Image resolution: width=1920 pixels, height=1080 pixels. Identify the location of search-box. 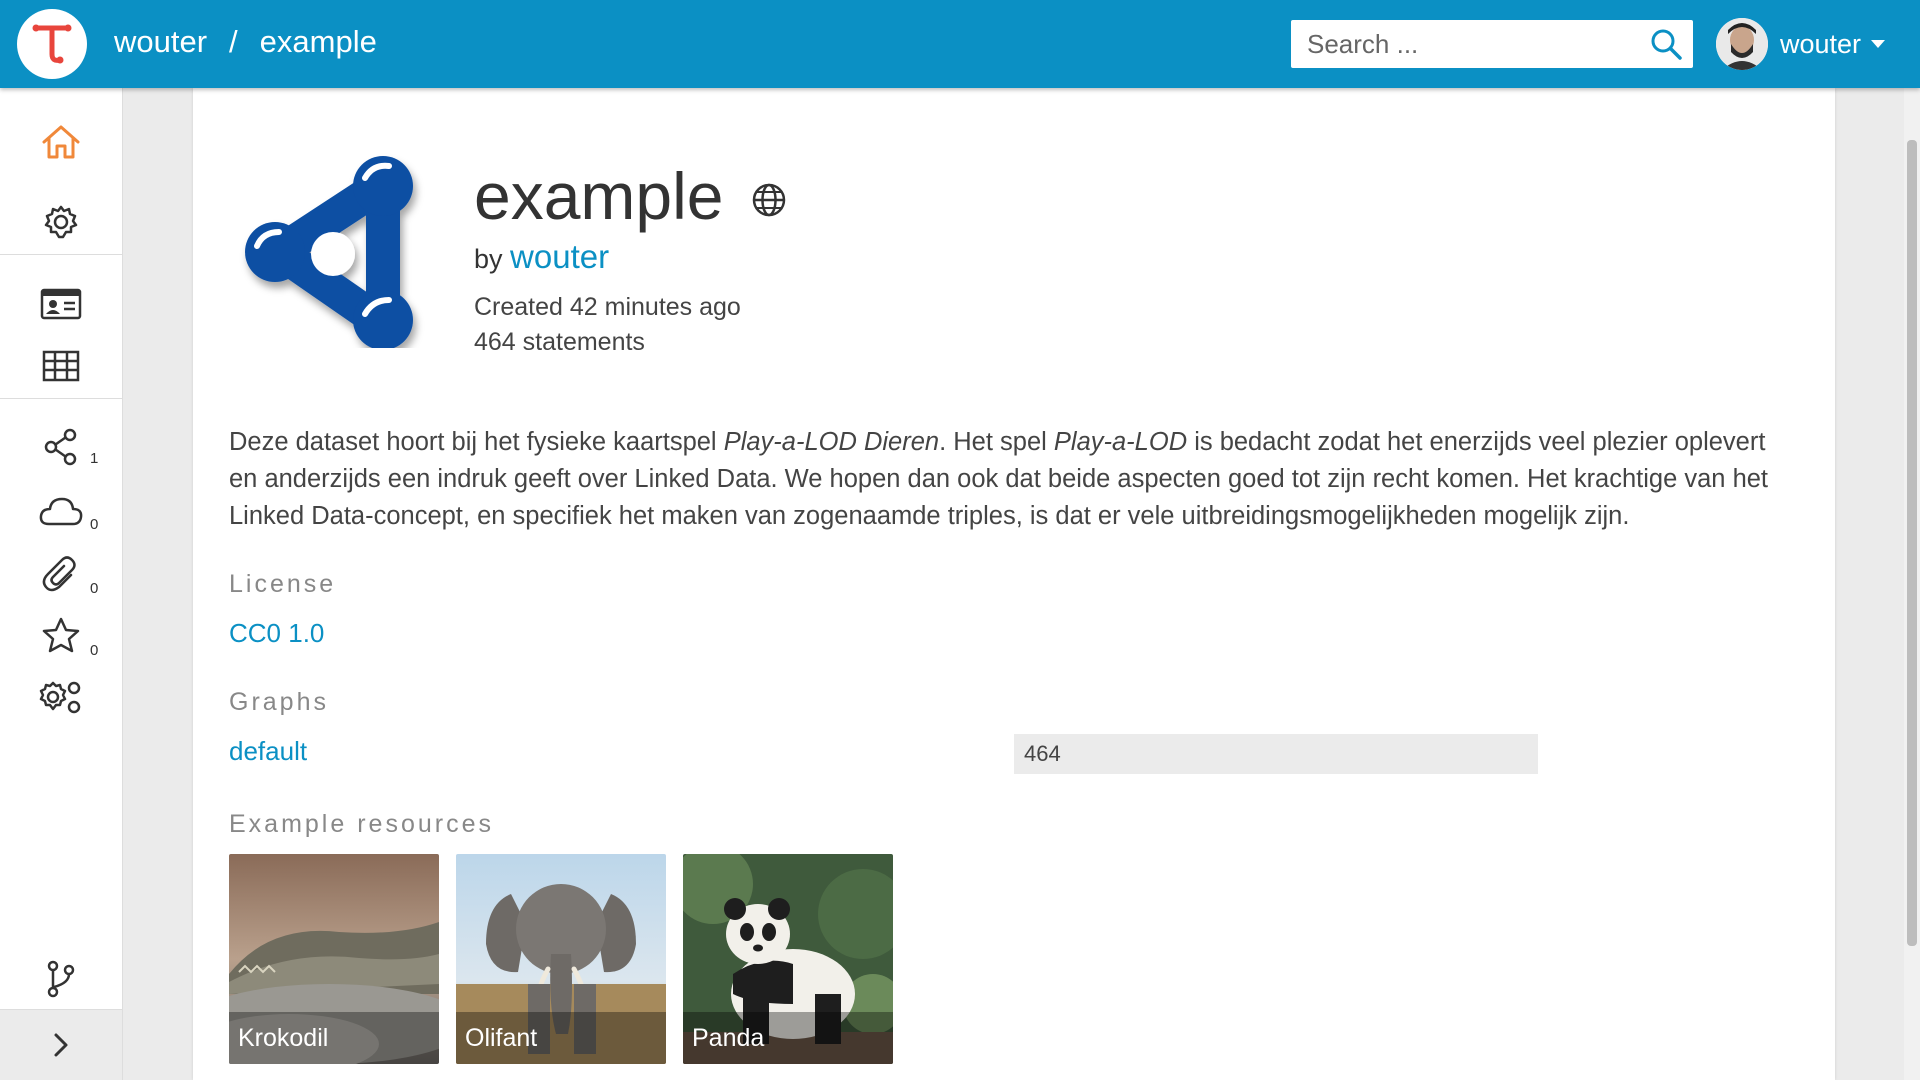
(1492, 44).